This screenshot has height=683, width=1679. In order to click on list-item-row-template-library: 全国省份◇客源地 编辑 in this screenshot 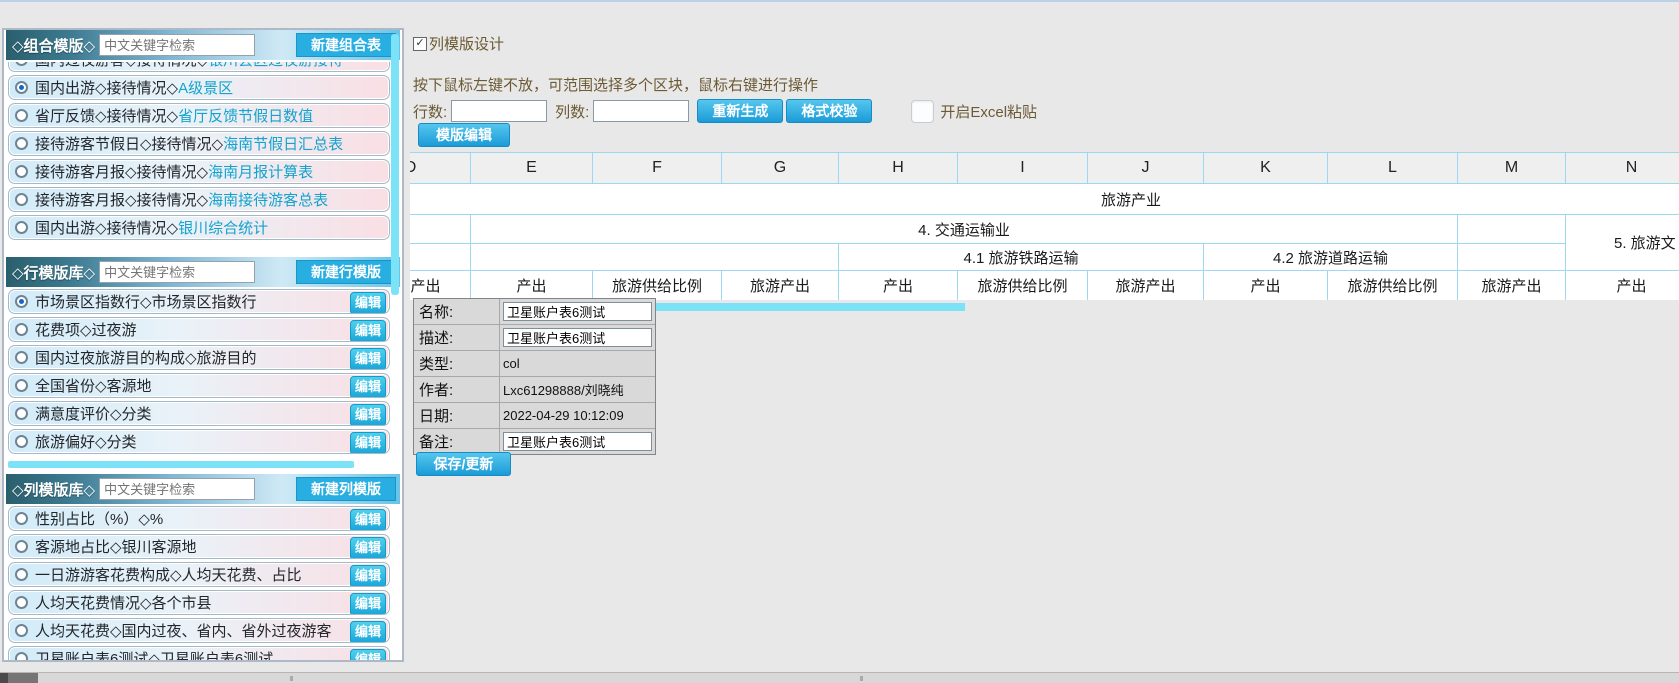, I will do `click(199, 385)`.